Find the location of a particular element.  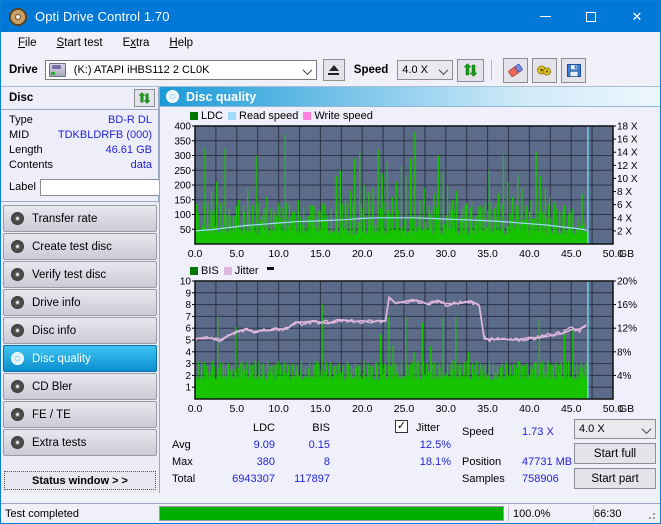

sidebar-item-cd-bler: CD Bler is located at coordinates (80, 386).